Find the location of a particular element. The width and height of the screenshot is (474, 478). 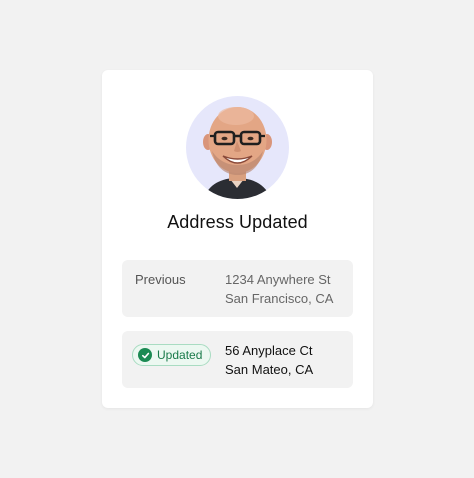

person-photo is located at coordinates (237, 153).